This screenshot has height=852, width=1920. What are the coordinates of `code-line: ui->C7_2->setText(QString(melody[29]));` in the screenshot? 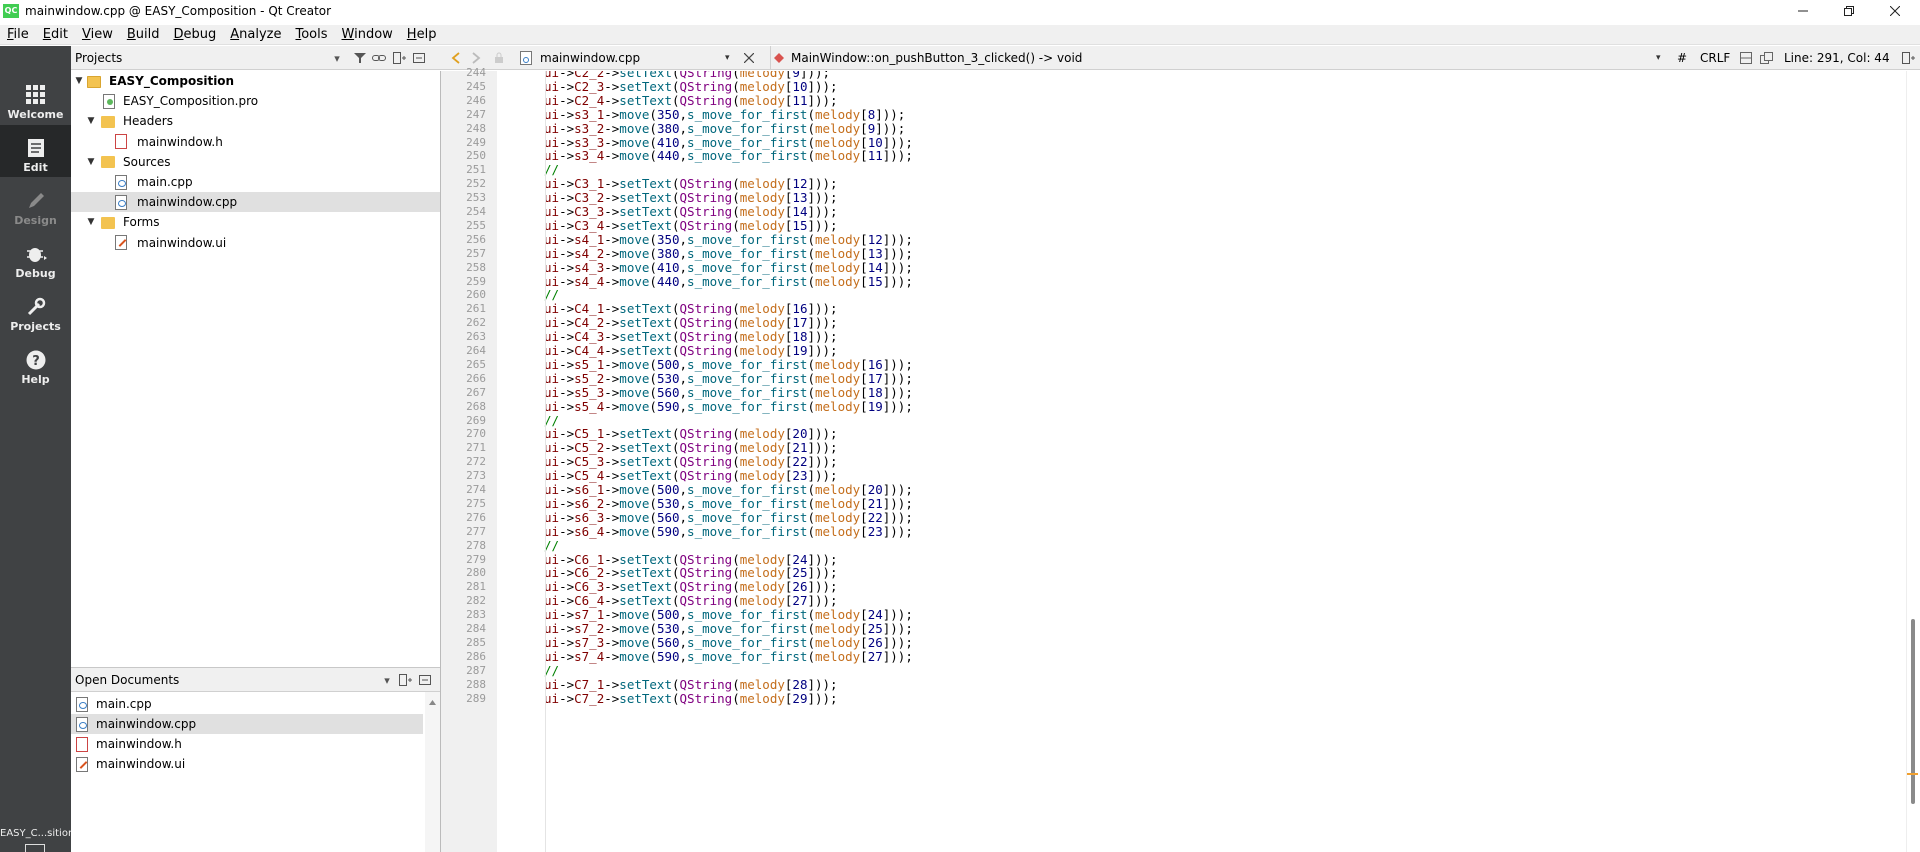 It's located at (691, 698).